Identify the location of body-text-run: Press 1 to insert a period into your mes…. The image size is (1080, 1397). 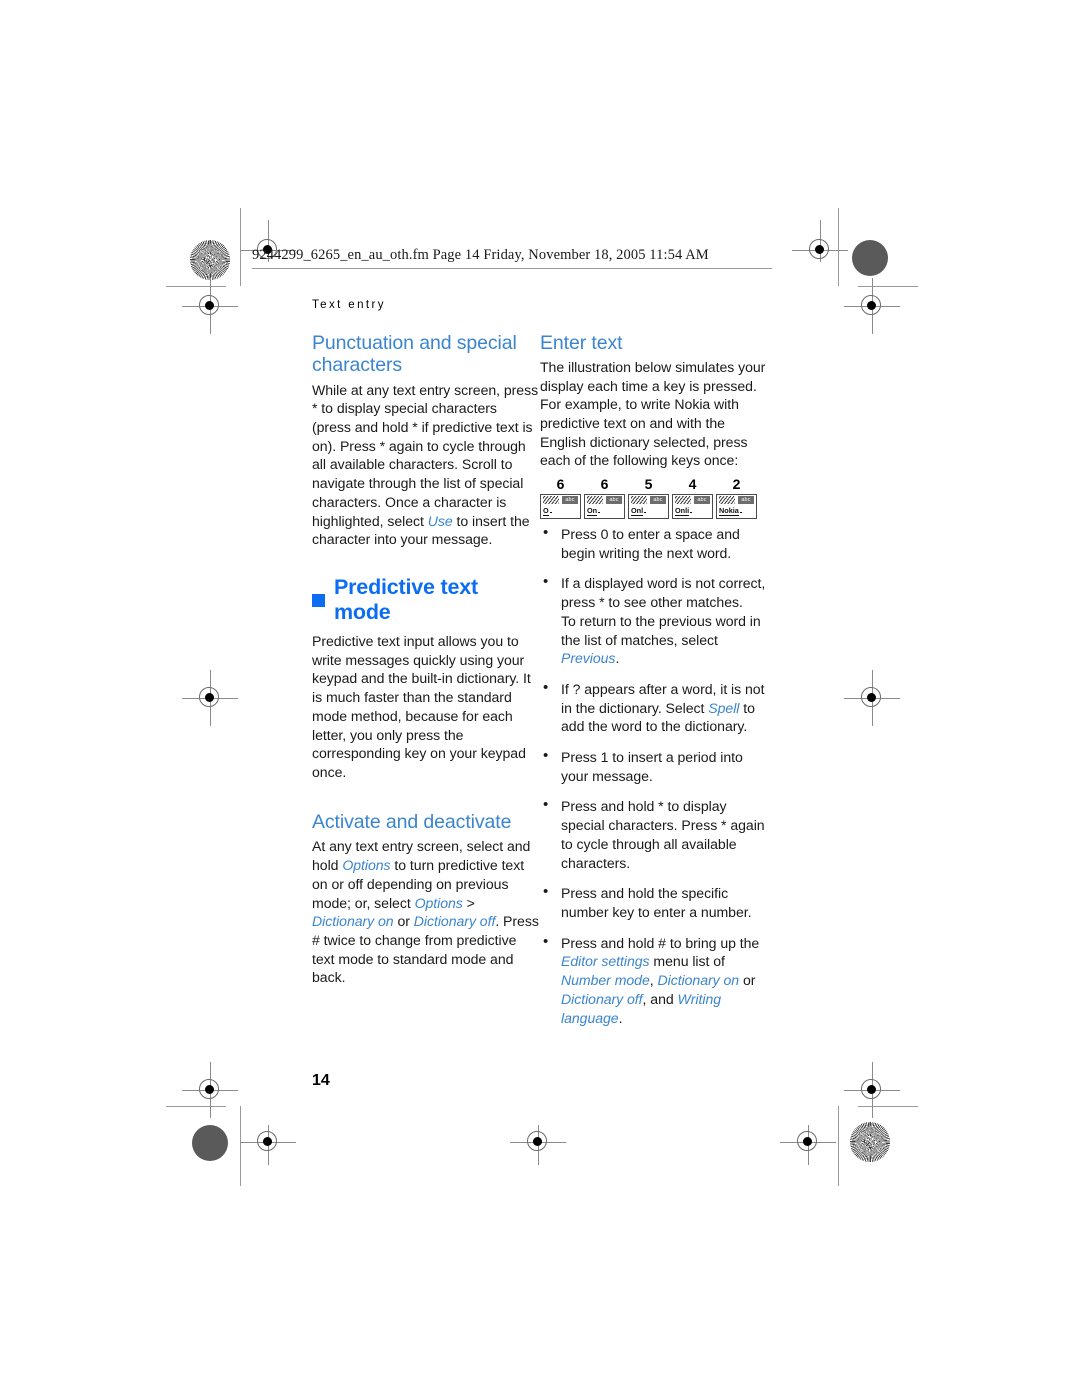
(652, 766).